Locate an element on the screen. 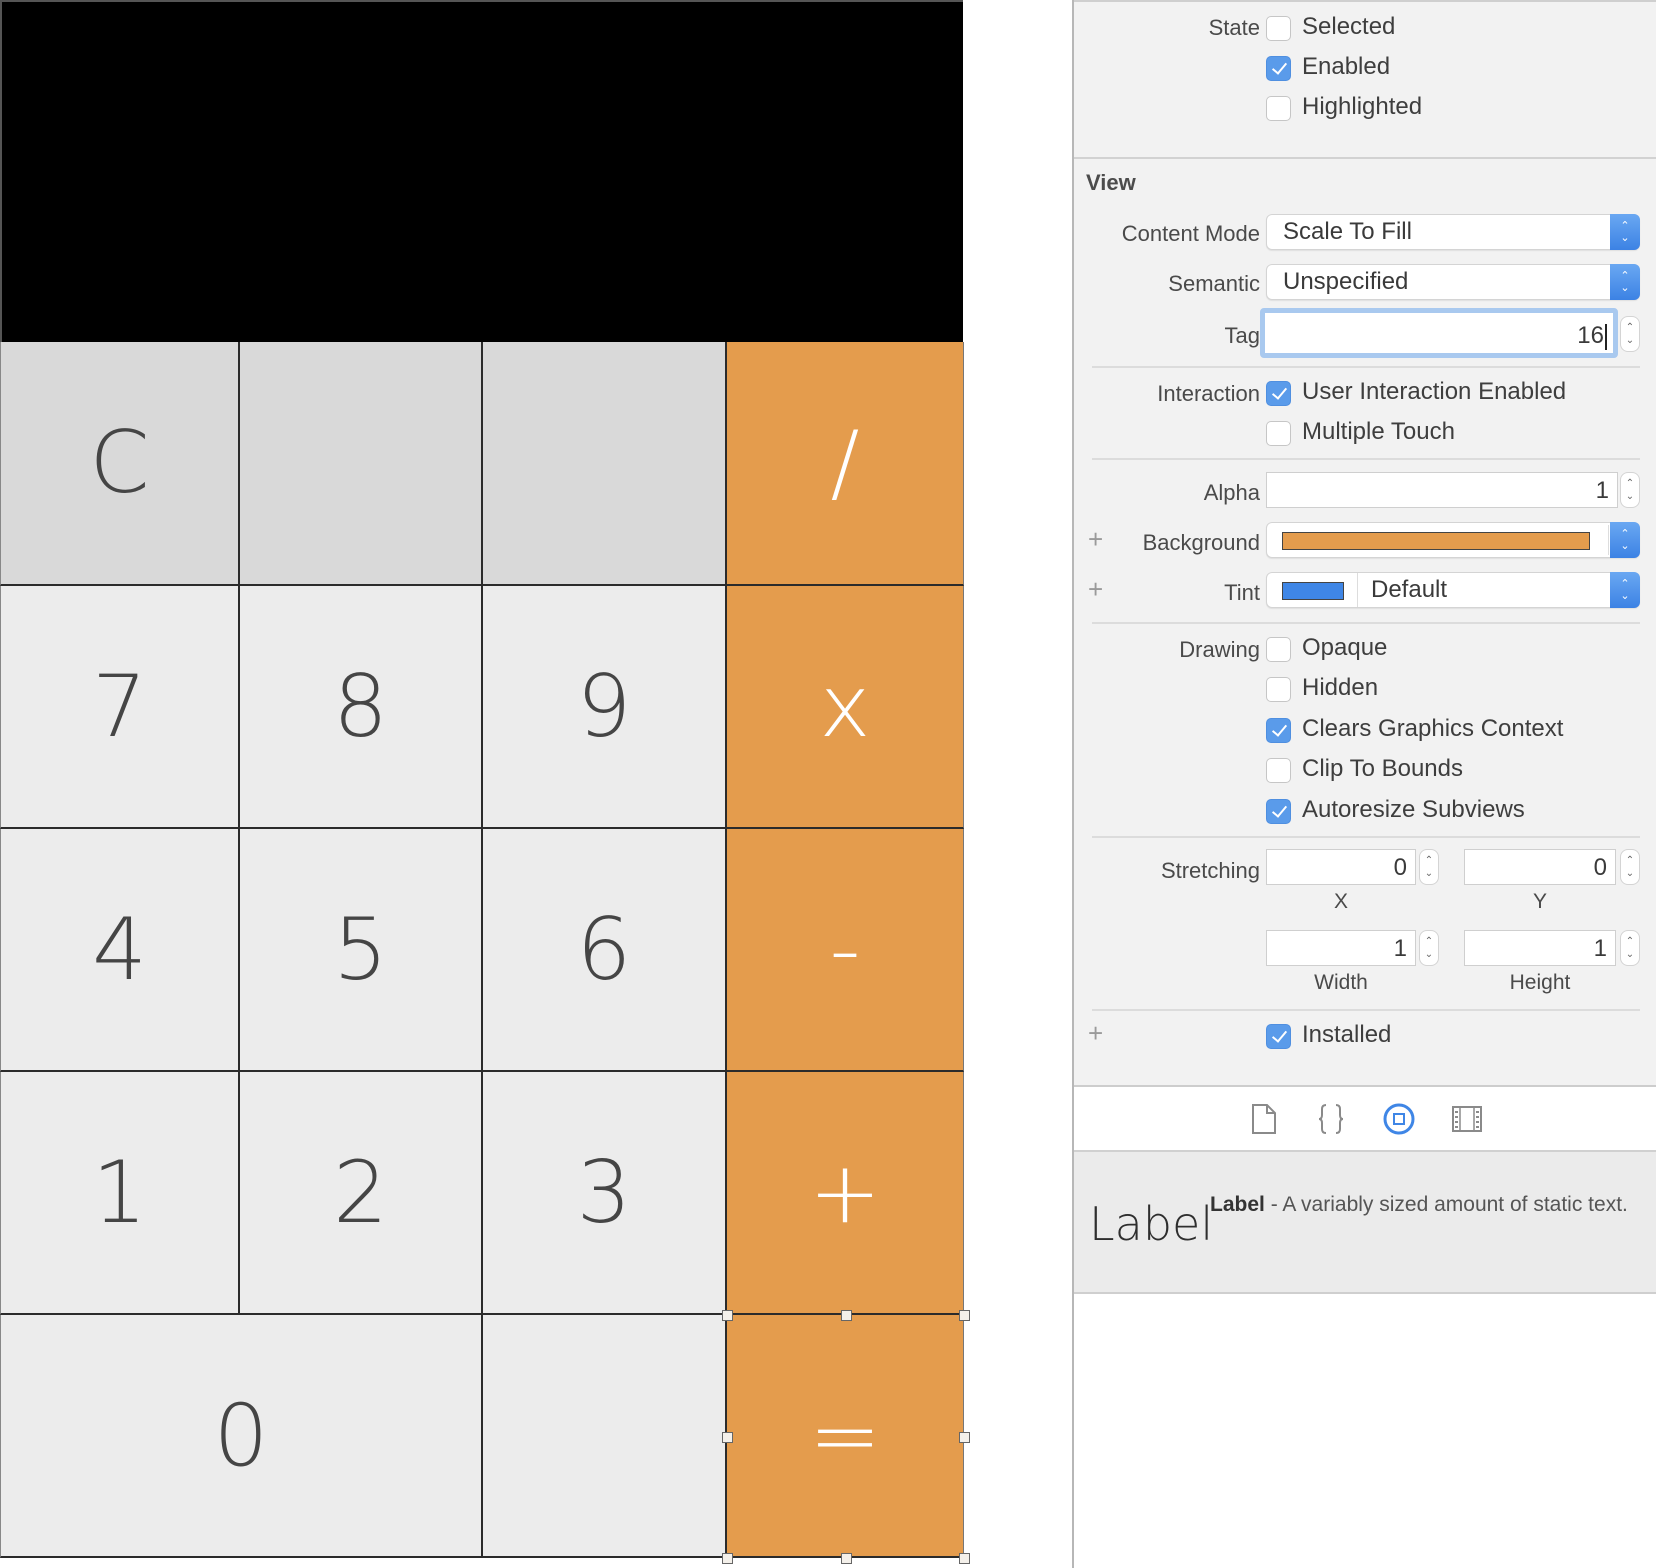 Image resolution: width=1656 pixels, height=1568 pixels. semantic-value: Unspecified is located at coordinates (1346, 281).